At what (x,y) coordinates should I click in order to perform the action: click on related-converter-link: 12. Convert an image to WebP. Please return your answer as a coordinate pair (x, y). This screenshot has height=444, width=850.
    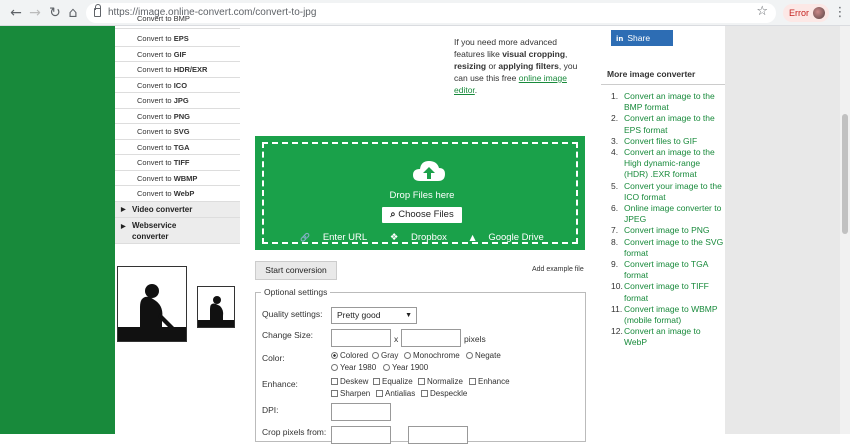
    Looking at the image, I should click on (663, 337).